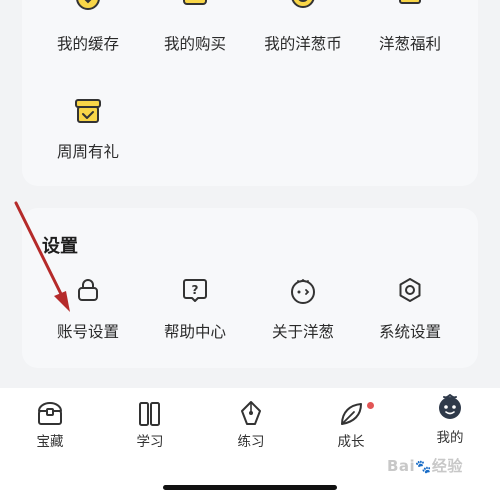 The width and height of the screenshot is (500, 500). I want to click on watermark-suffix: 经验, so click(447, 466).